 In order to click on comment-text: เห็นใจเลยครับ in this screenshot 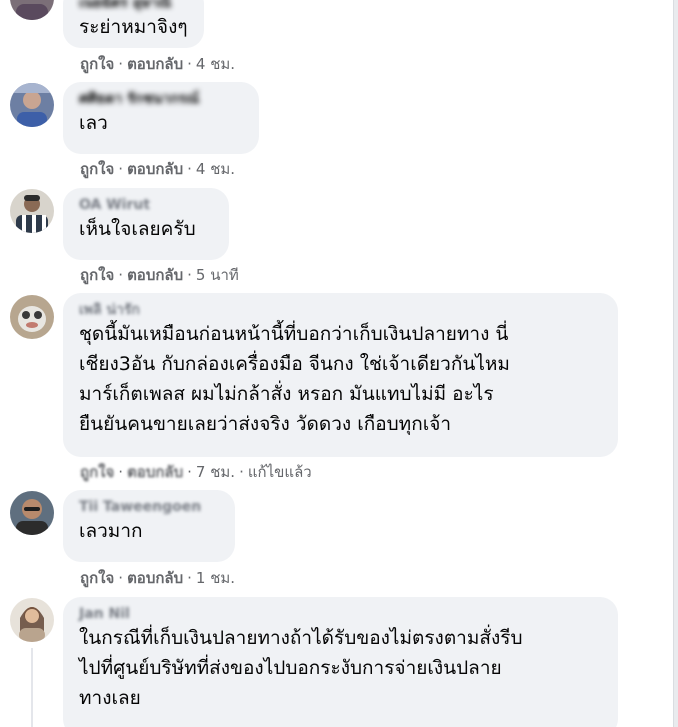, I will do `click(137, 229)`.